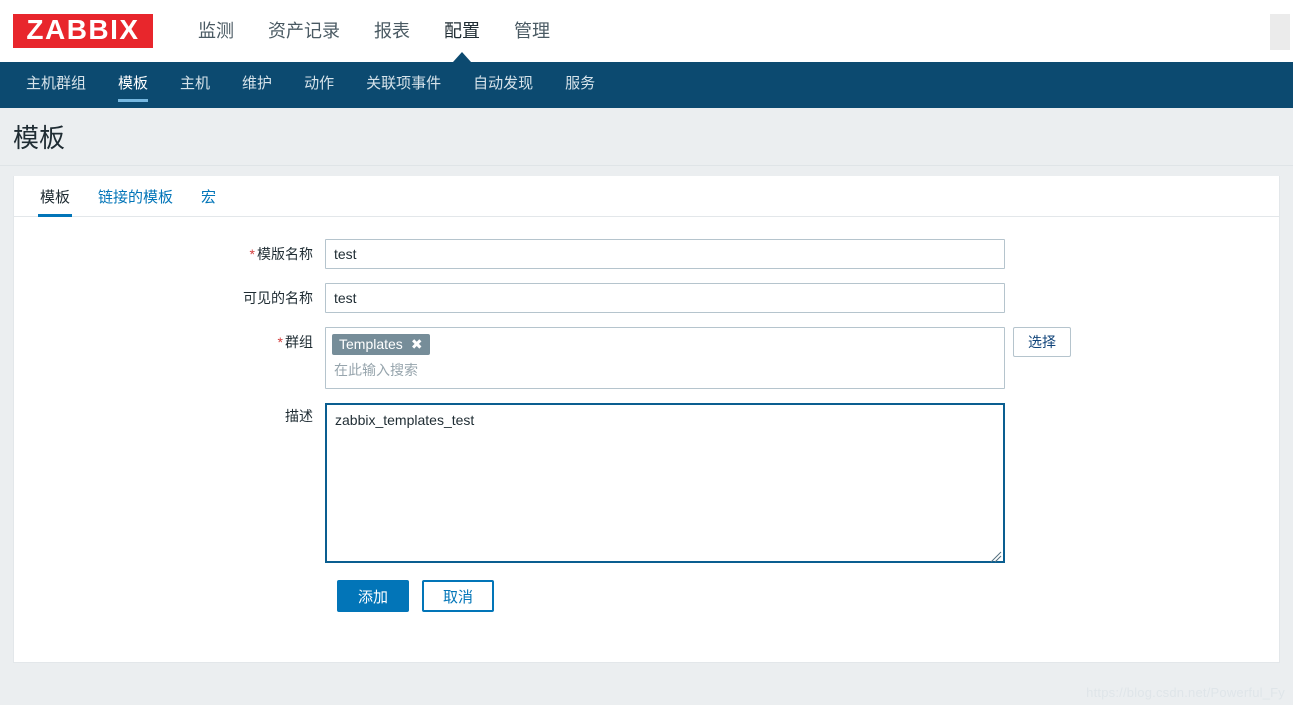 The image size is (1293, 705). What do you see at coordinates (169, 298) in the screenshot?
I see `label-visible-name: 可见的名称` at bounding box center [169, 298].